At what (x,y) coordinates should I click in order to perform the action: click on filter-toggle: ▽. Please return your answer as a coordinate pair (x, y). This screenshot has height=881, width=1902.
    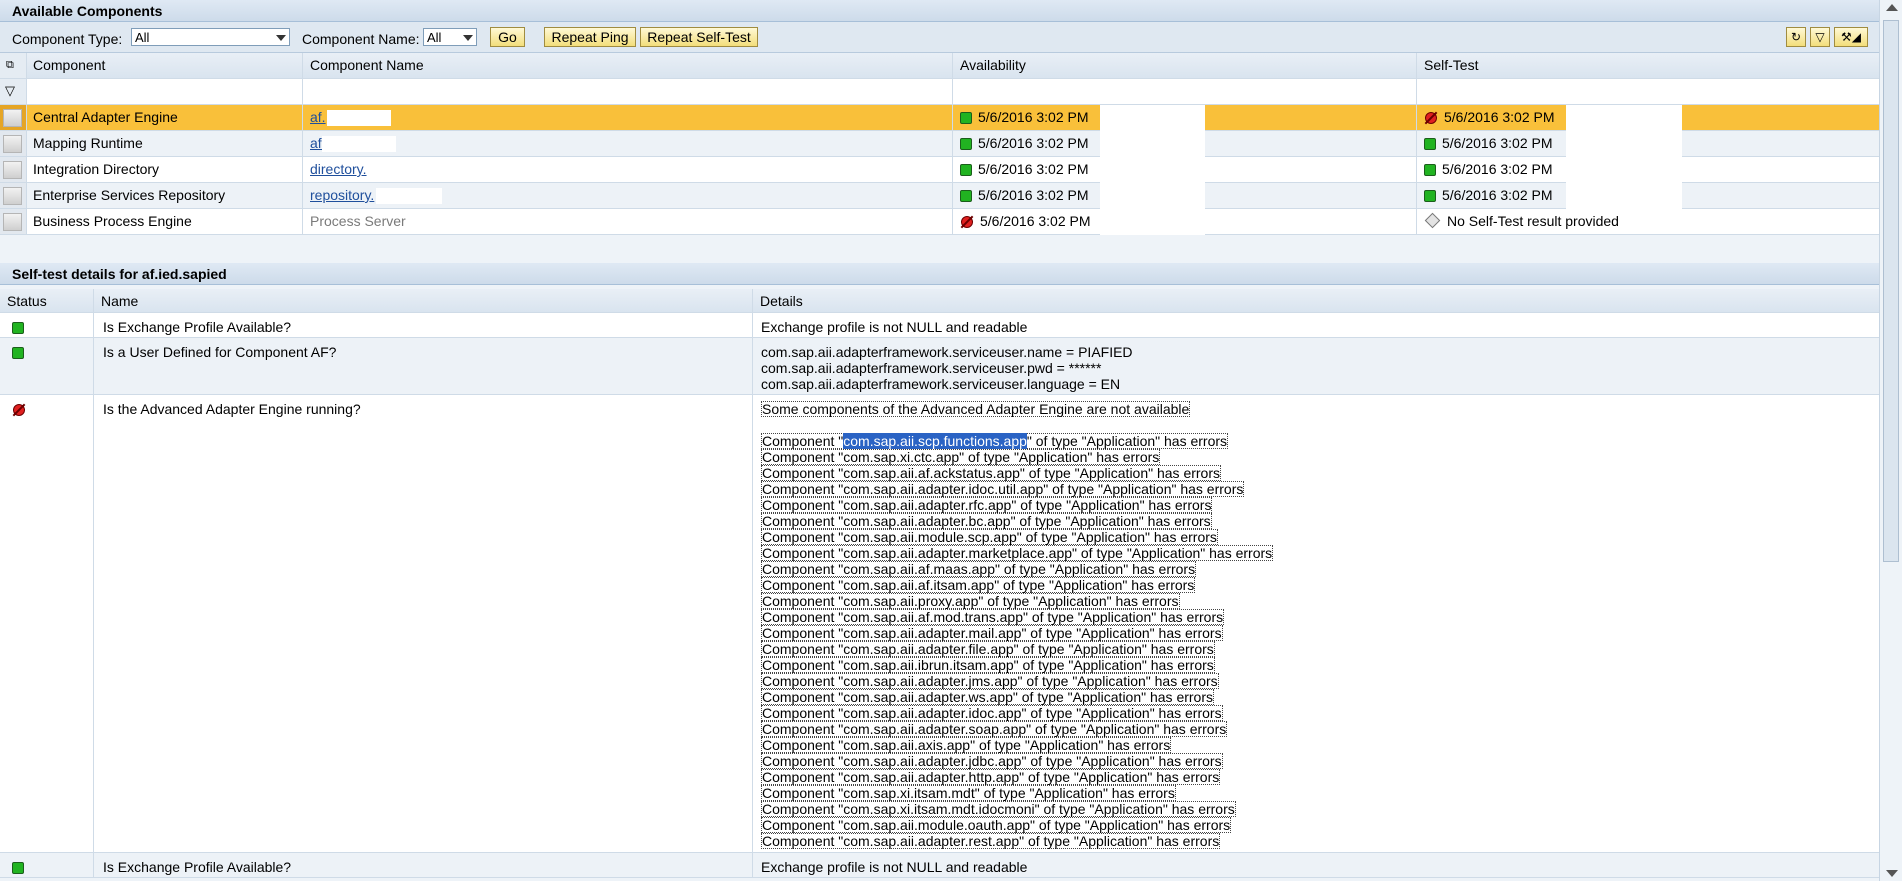
    Looking at the image, I should click on (13, 91).